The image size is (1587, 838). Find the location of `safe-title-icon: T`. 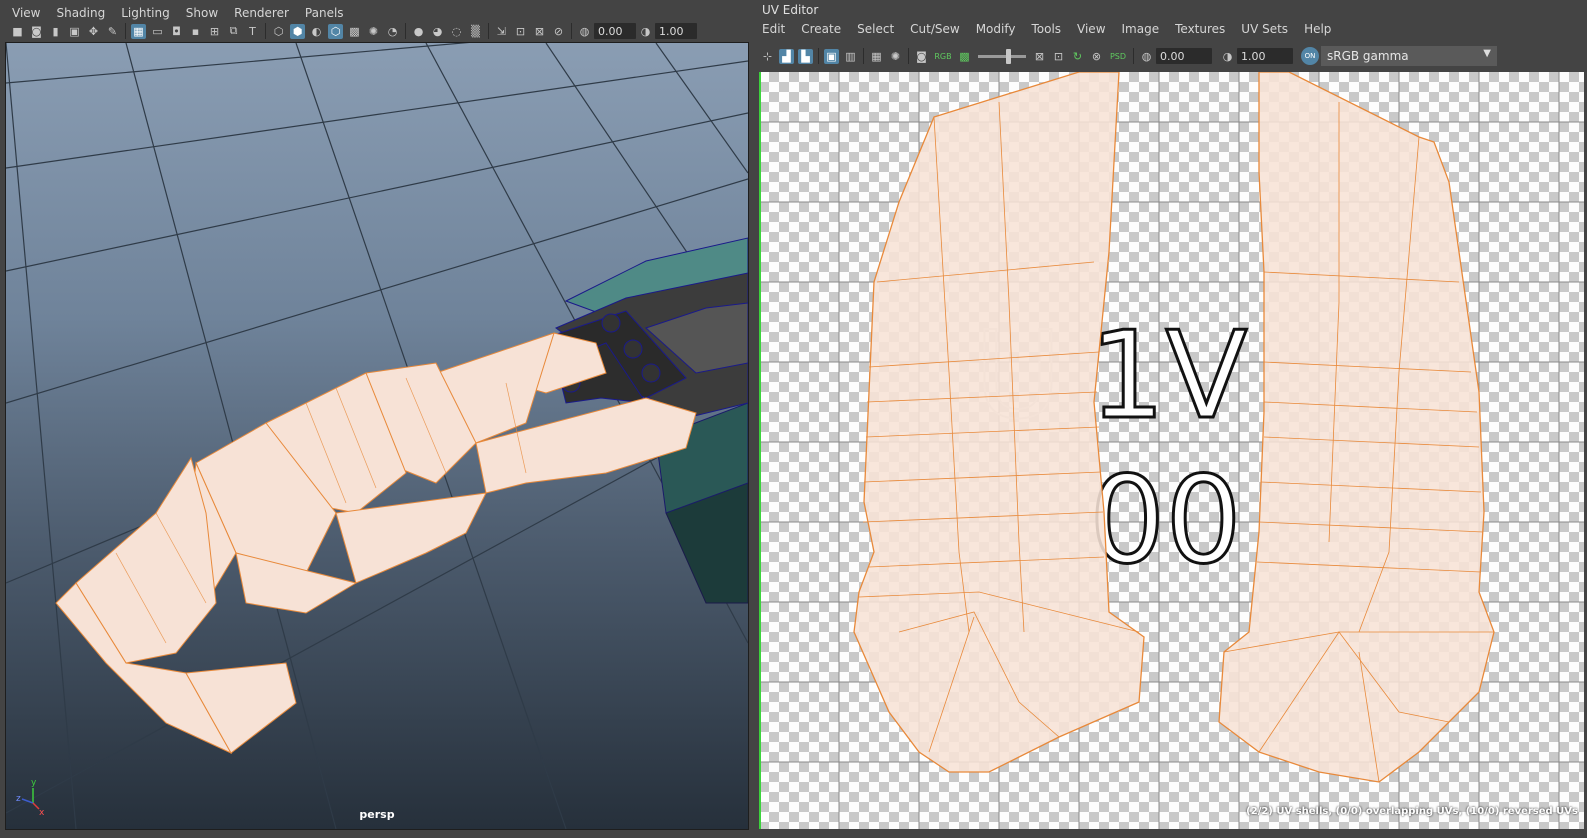

safe-title-icon: T is located at coordinates (252, 31).